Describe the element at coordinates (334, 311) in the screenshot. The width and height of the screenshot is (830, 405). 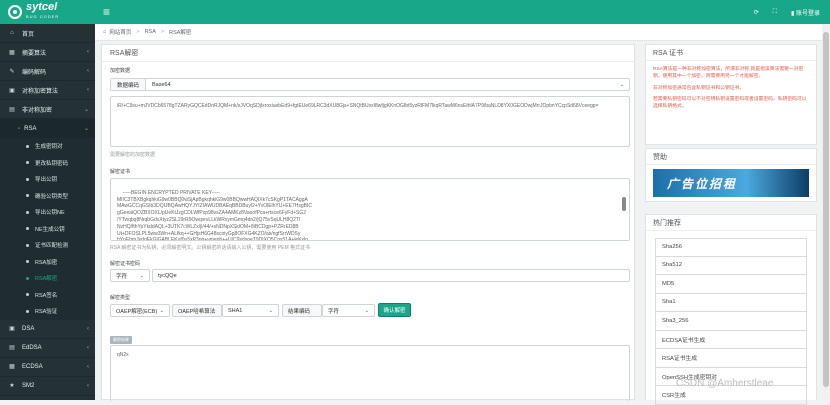
I see `result-encoding-value: 字符` at that location.